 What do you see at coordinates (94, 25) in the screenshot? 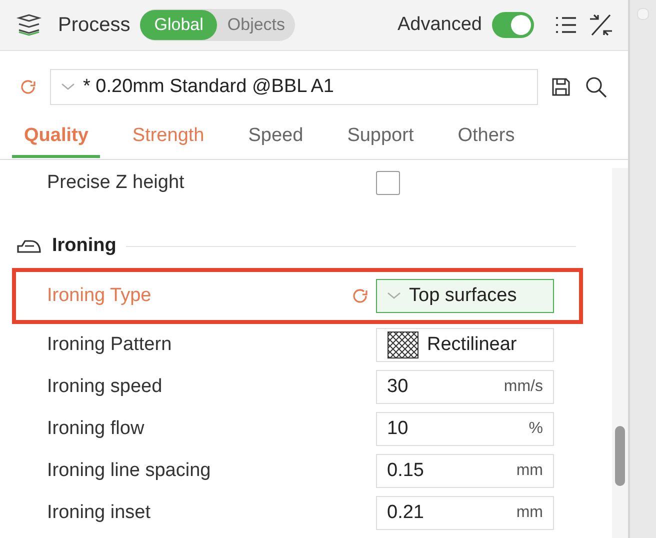
I see `panel-title: Process` at bounding box center [94, 25].